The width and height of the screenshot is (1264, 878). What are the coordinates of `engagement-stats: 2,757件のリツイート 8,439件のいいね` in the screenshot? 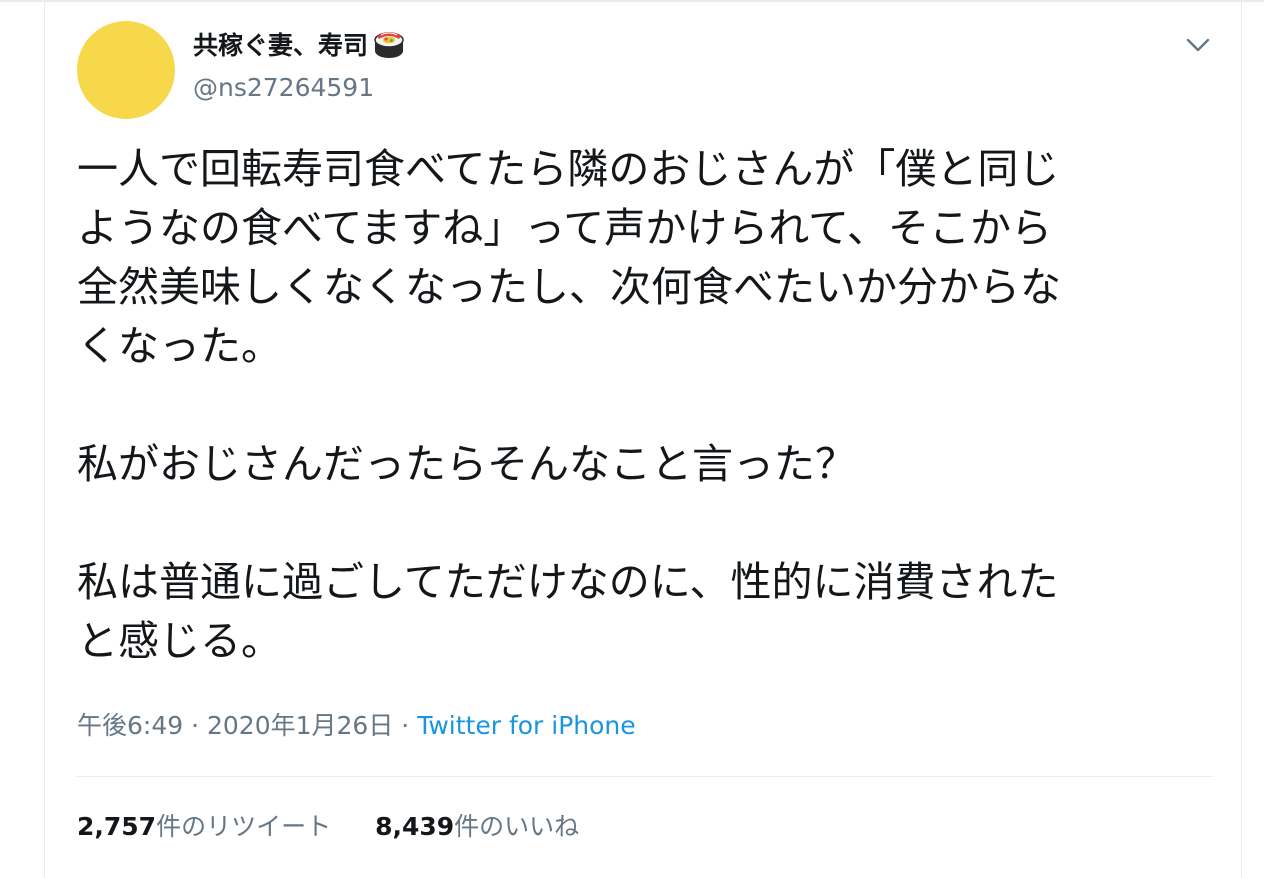 It's located at (328, 827).